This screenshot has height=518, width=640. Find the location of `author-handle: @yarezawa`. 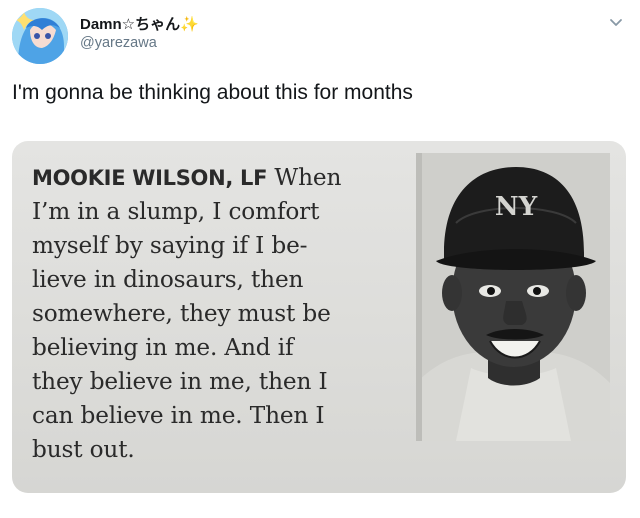

author-handle: @yarezawa is located at coordinates (118, 43).